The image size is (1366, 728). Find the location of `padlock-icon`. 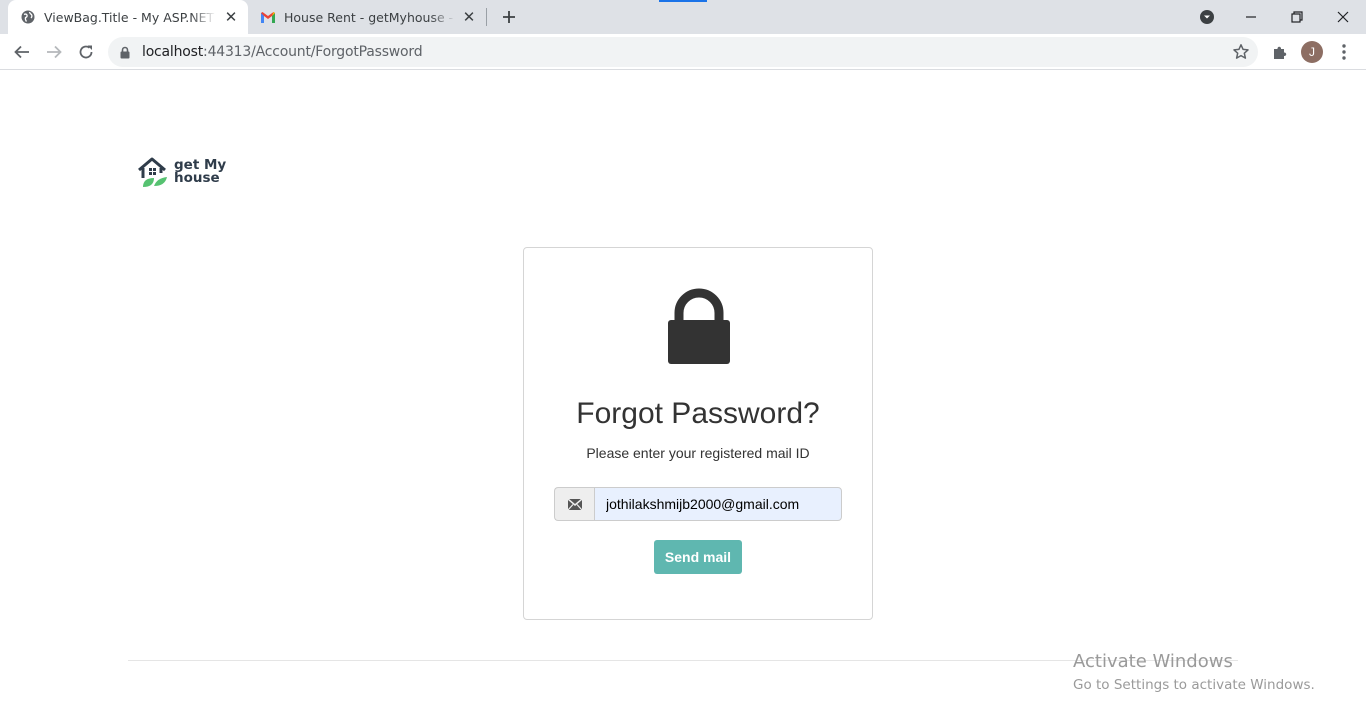

padlock-icon is located at coordinates (699, 326).